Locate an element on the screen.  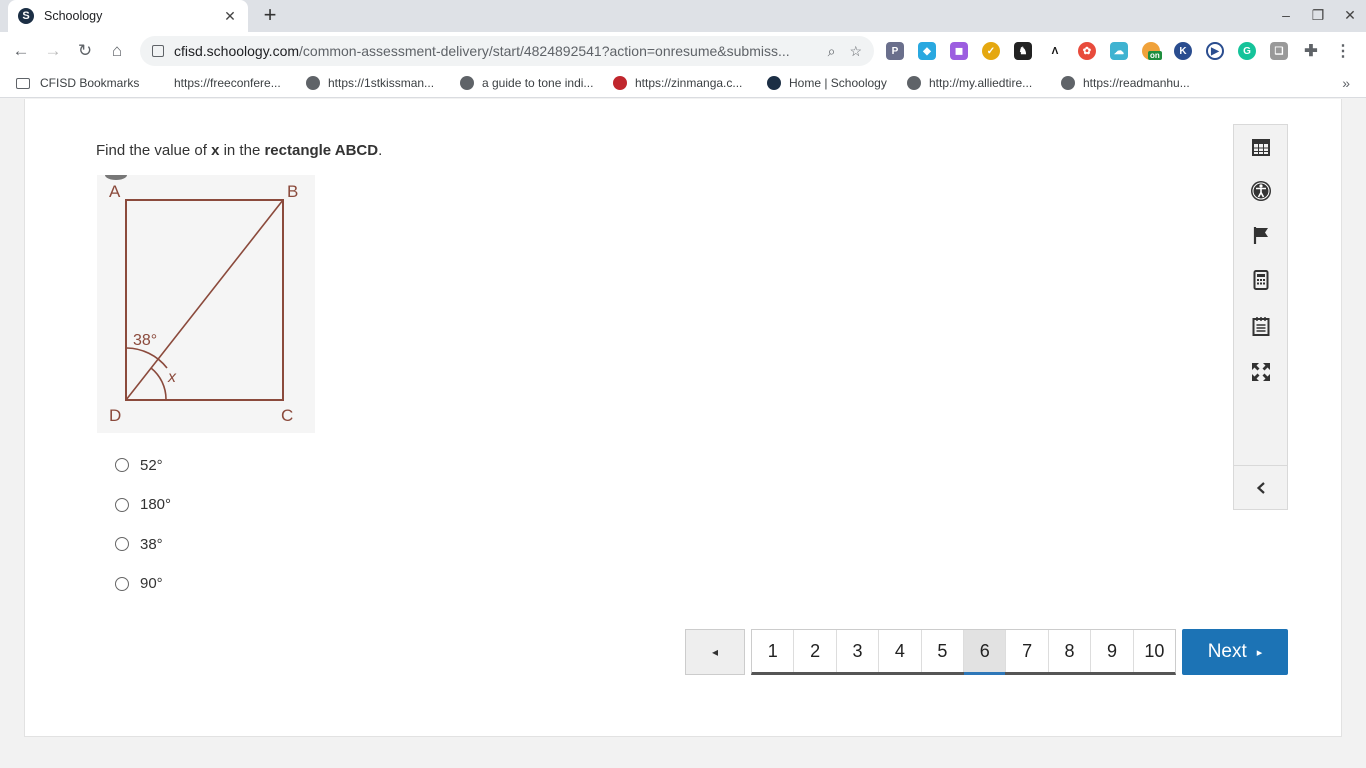
answer-choice: 38° is located at coordinates (143, 544).